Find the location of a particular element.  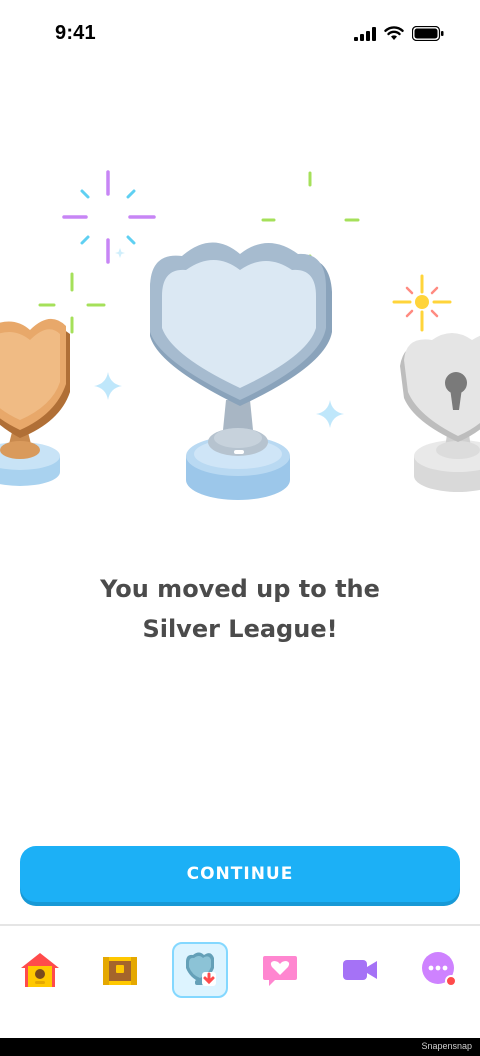

home-icon is located at coordinates (40, 970).